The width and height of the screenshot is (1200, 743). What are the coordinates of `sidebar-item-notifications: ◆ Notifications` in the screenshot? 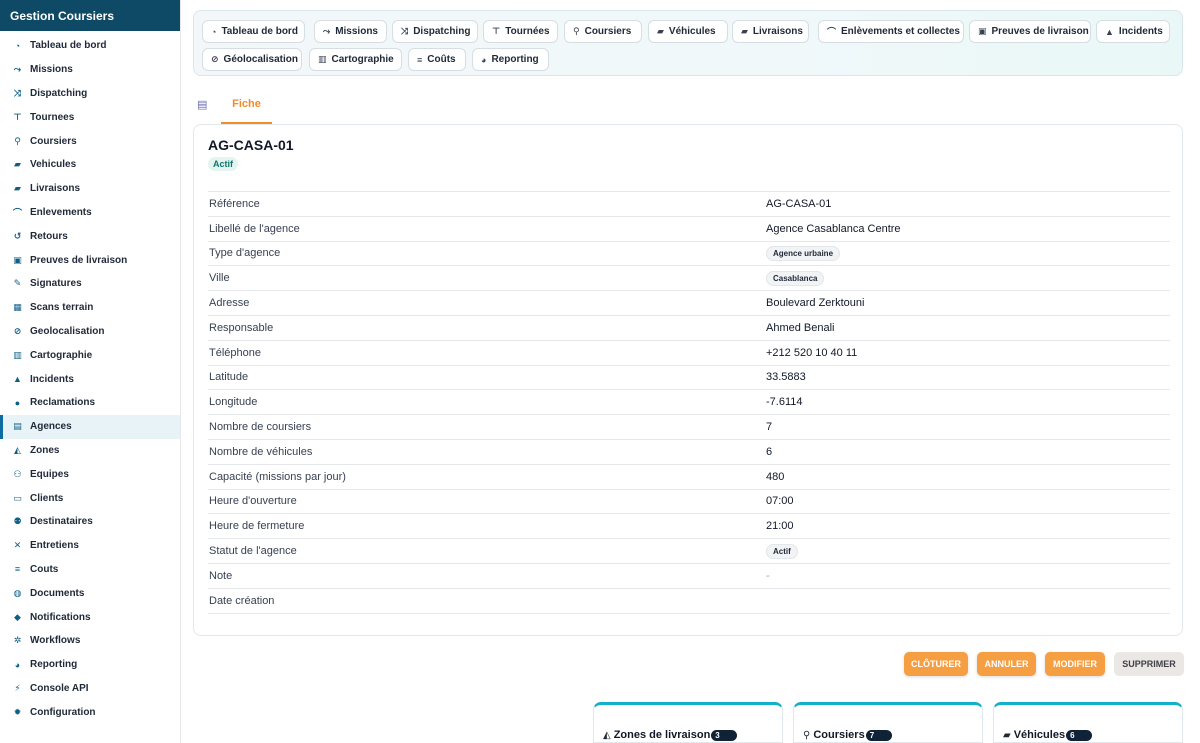 It's located at (90, 617).